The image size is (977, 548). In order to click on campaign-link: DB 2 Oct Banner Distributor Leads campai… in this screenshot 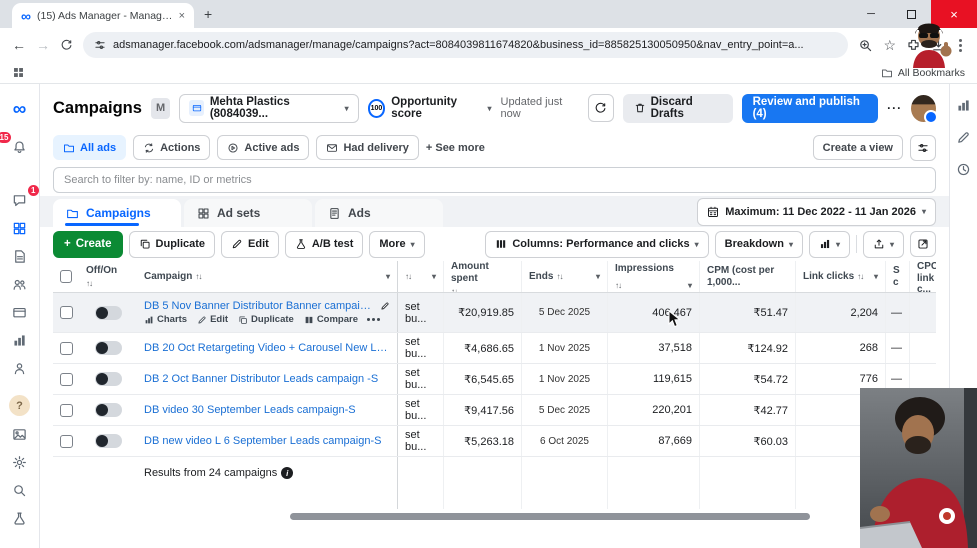, I will do `click(261, 379)`.